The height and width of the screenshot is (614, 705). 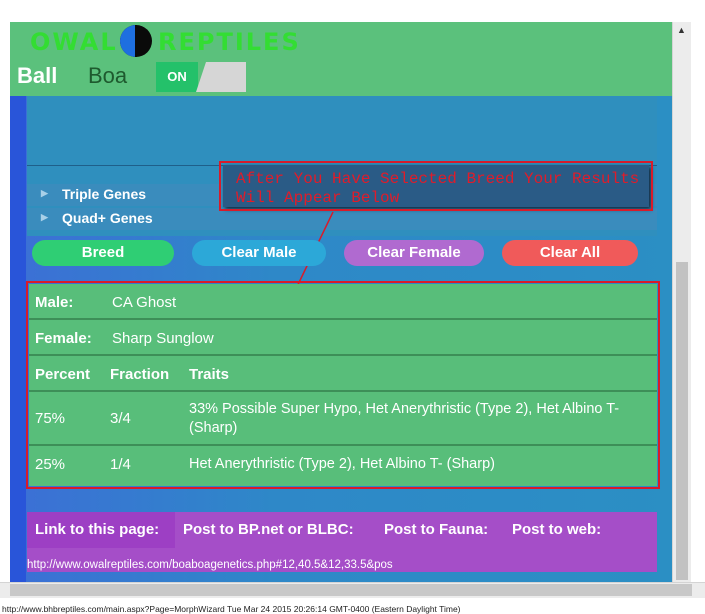 What do you see at coordinates (50, 418) in the screenshot?
I see `percent-cell: 75%` at bounding box center [50, 418].